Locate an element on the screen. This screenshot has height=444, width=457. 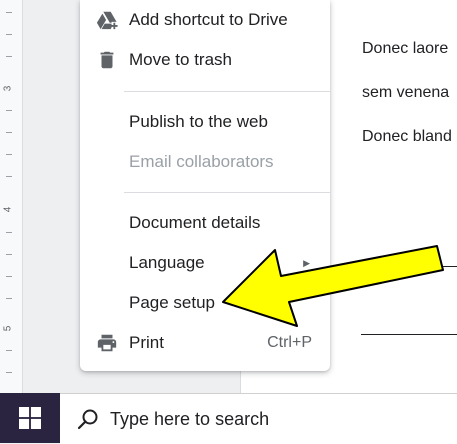
vertical-ruler: 3 4 5 is located at coordinates (11, 196).